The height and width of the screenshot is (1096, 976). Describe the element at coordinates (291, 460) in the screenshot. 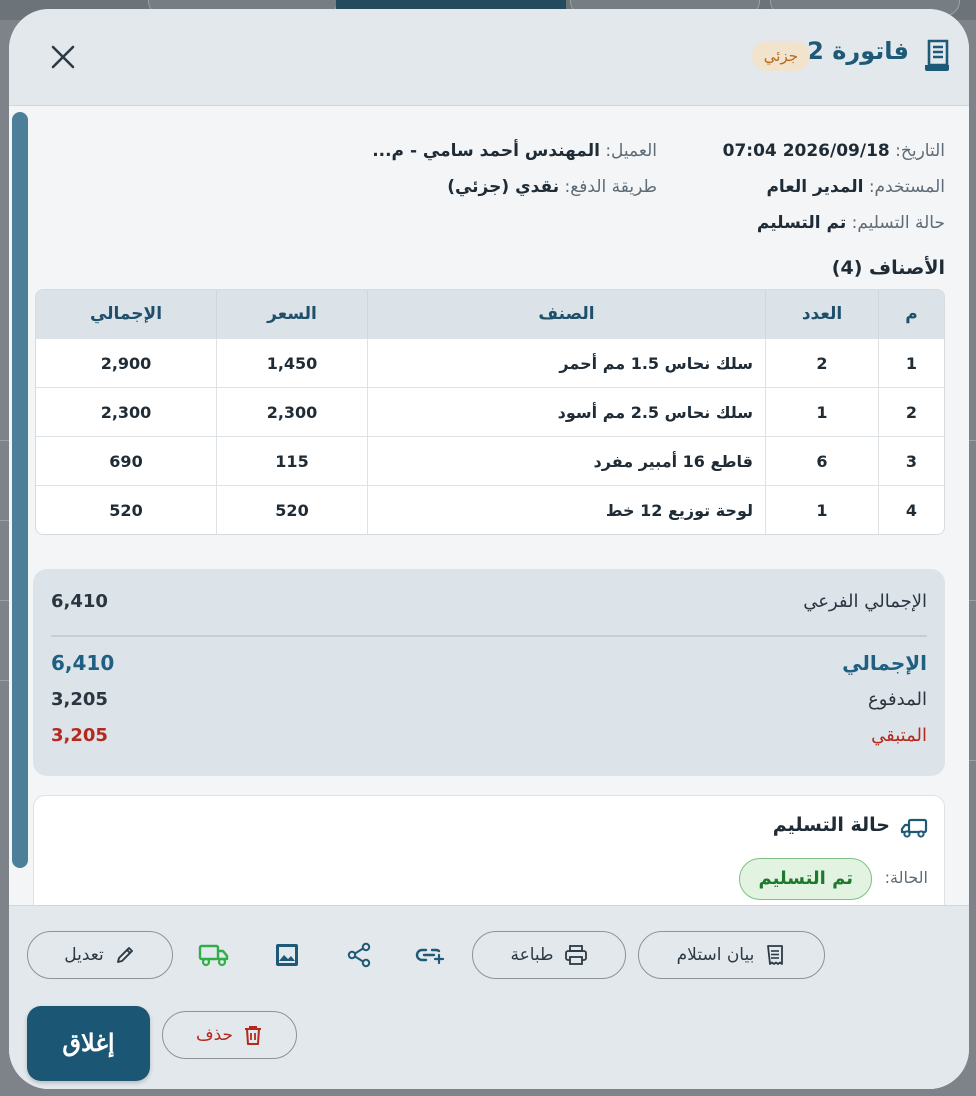

I see `cell-price: 115` at that location.